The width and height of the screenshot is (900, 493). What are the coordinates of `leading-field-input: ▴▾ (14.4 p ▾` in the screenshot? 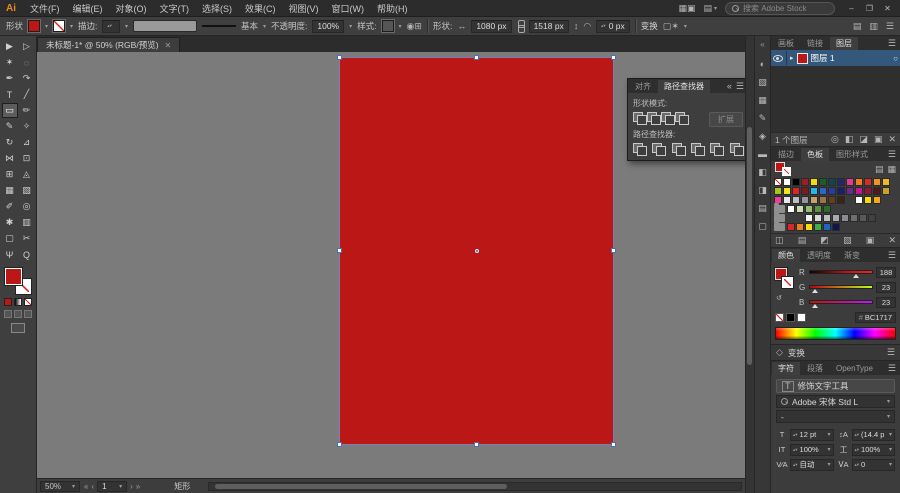 It's located at (873, 434).